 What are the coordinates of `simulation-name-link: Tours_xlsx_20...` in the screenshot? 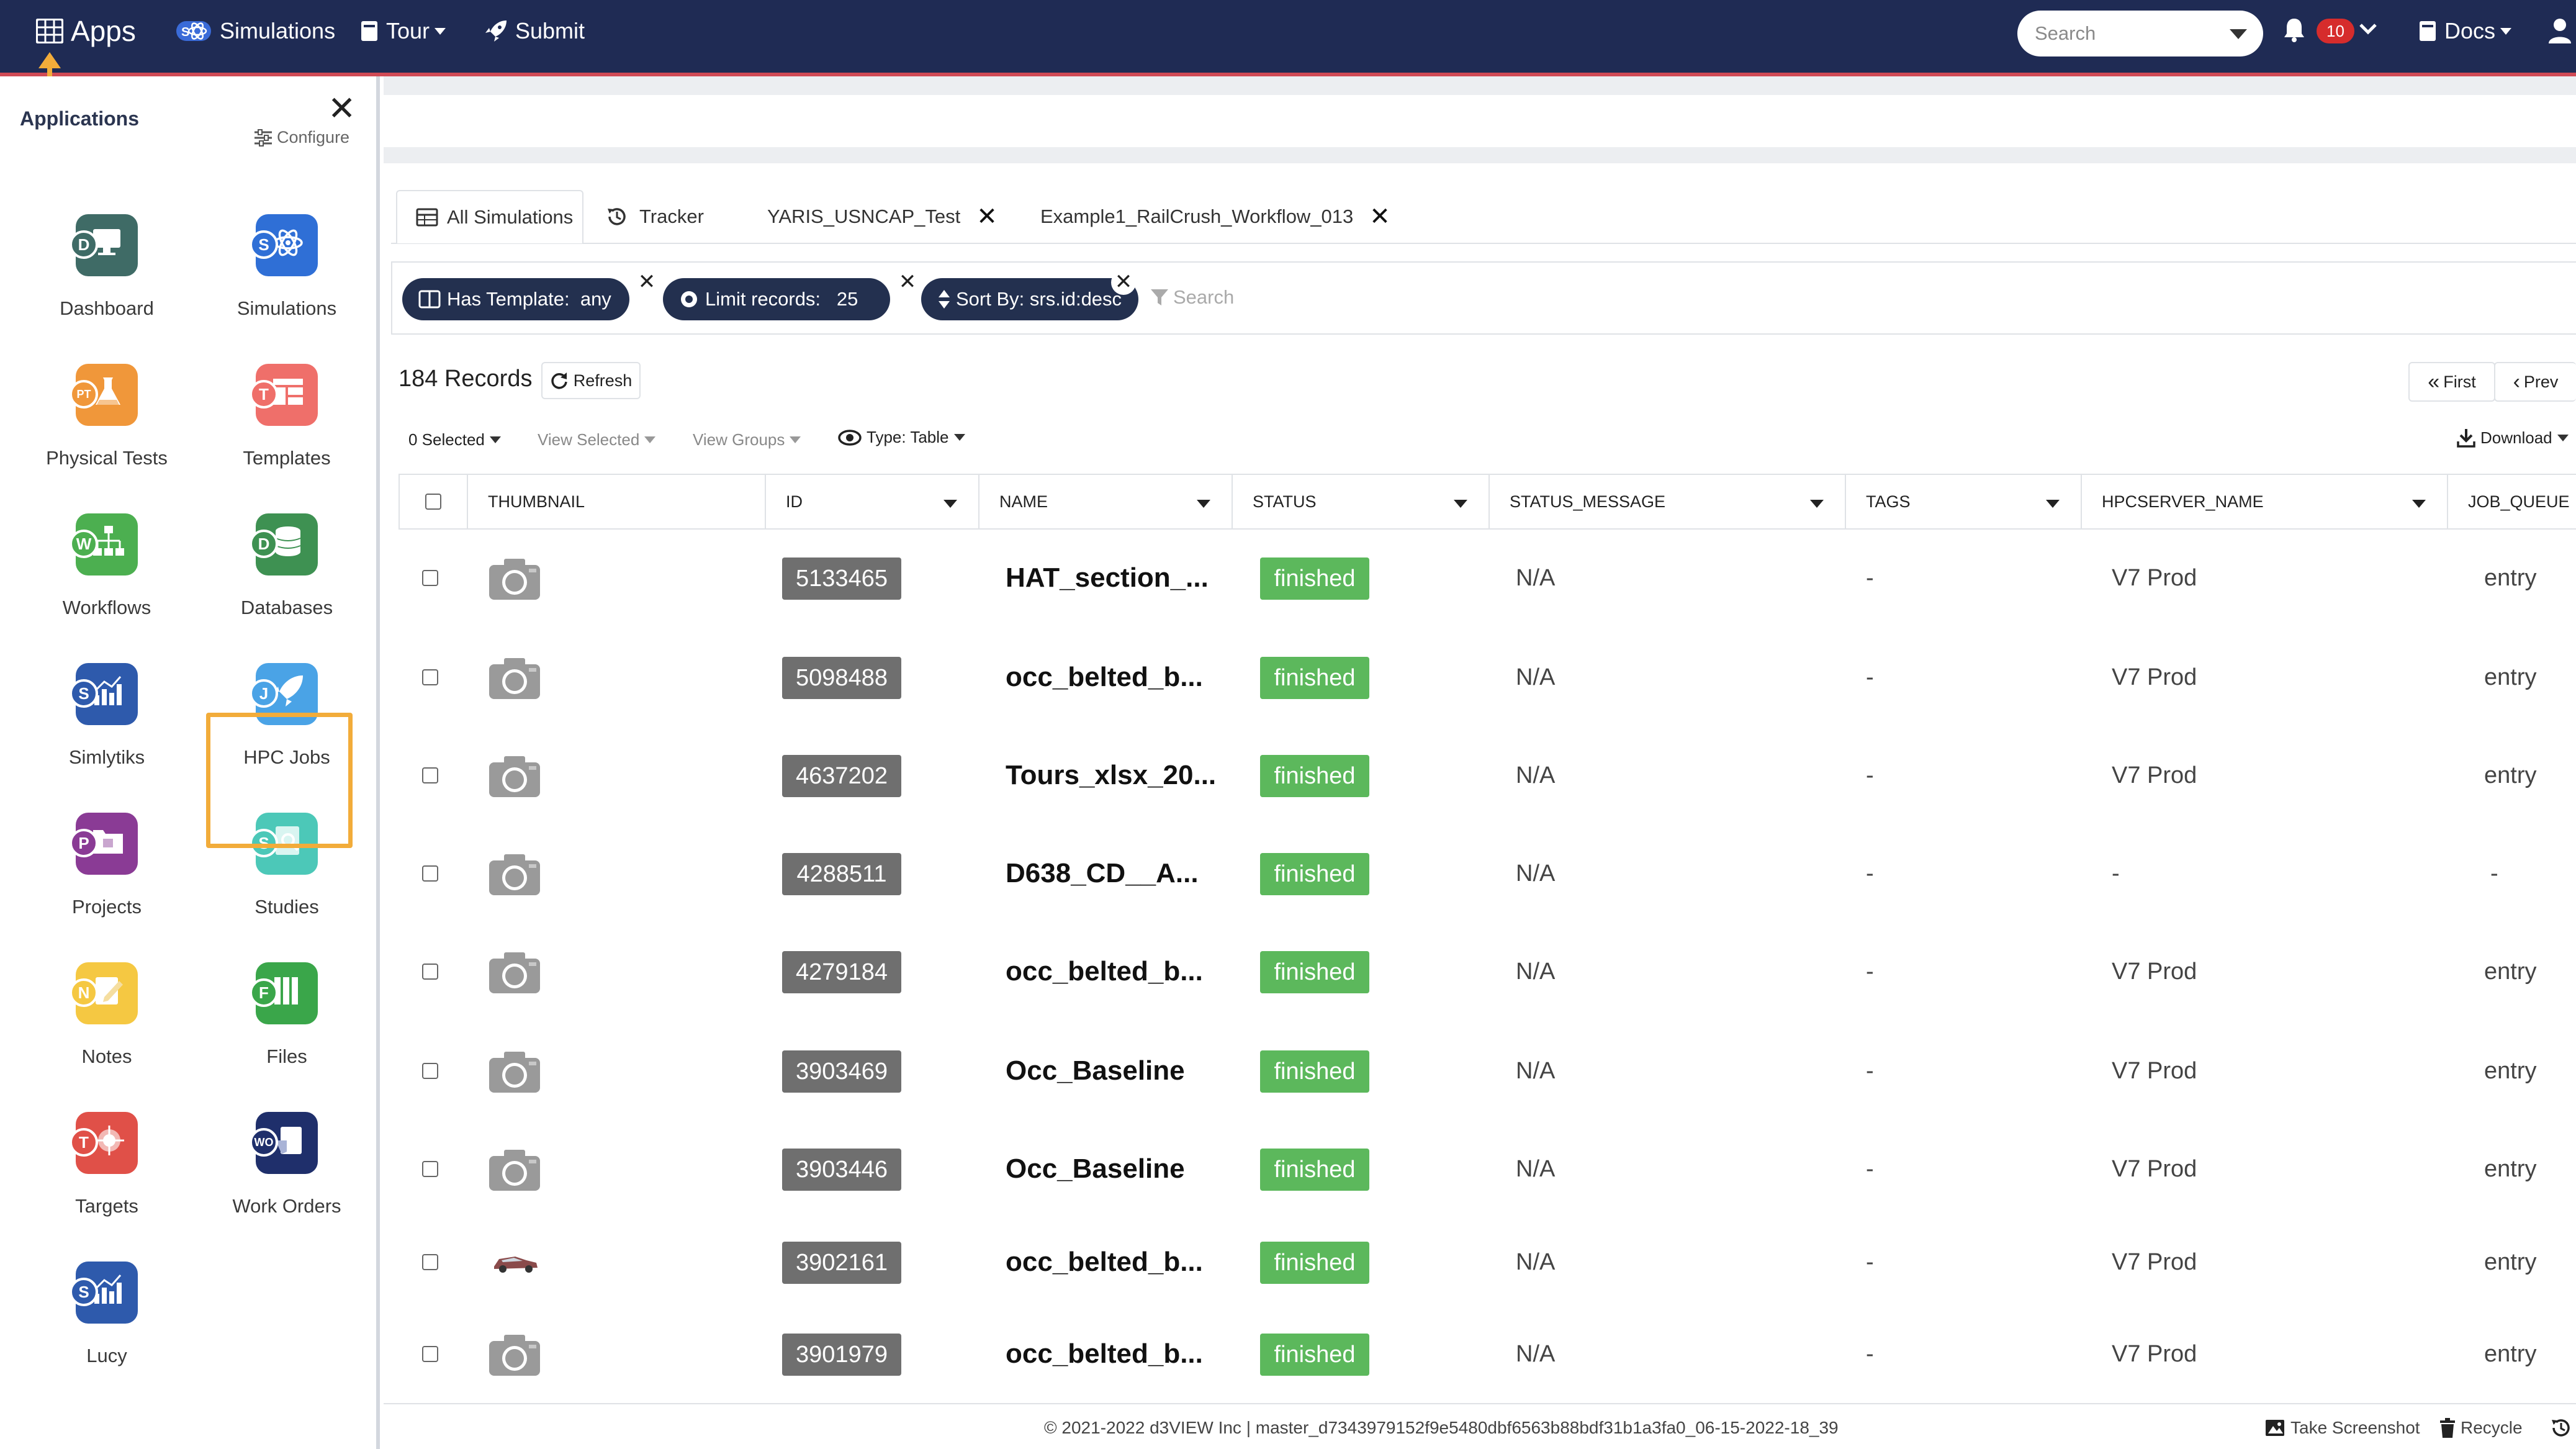 It's located at (1111, 776).